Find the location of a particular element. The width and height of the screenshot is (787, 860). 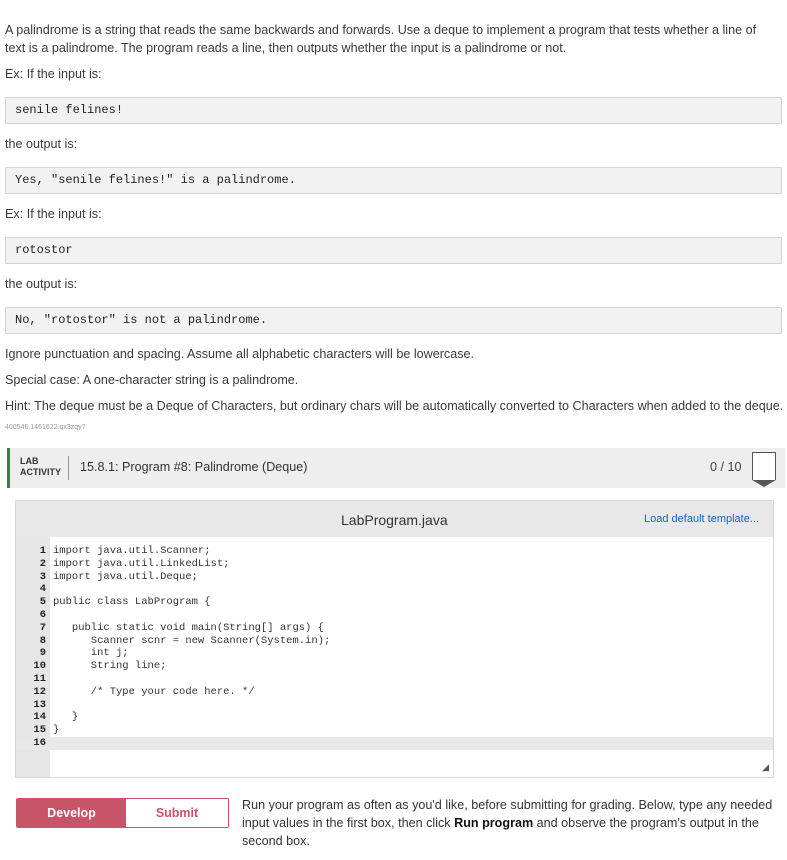

code-text: import java.util.LinkedList; is located at coordinates (141, 563).